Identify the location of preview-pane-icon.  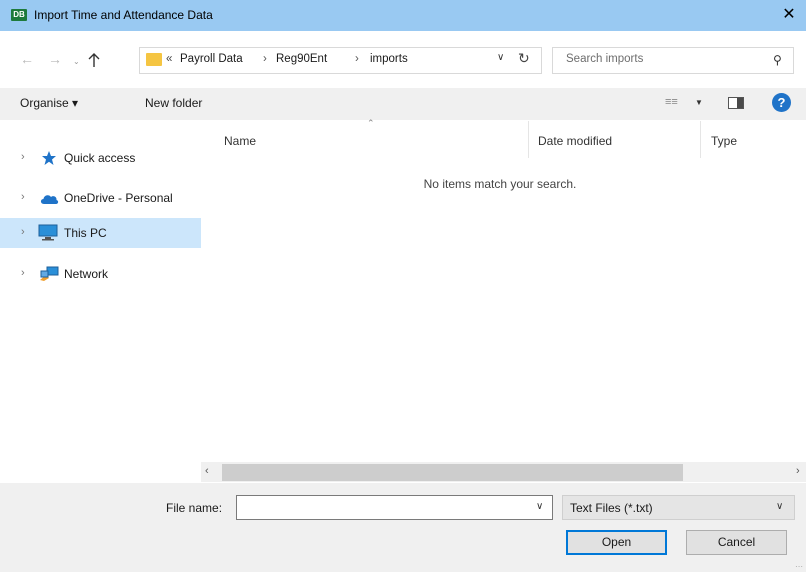
(736, 103).